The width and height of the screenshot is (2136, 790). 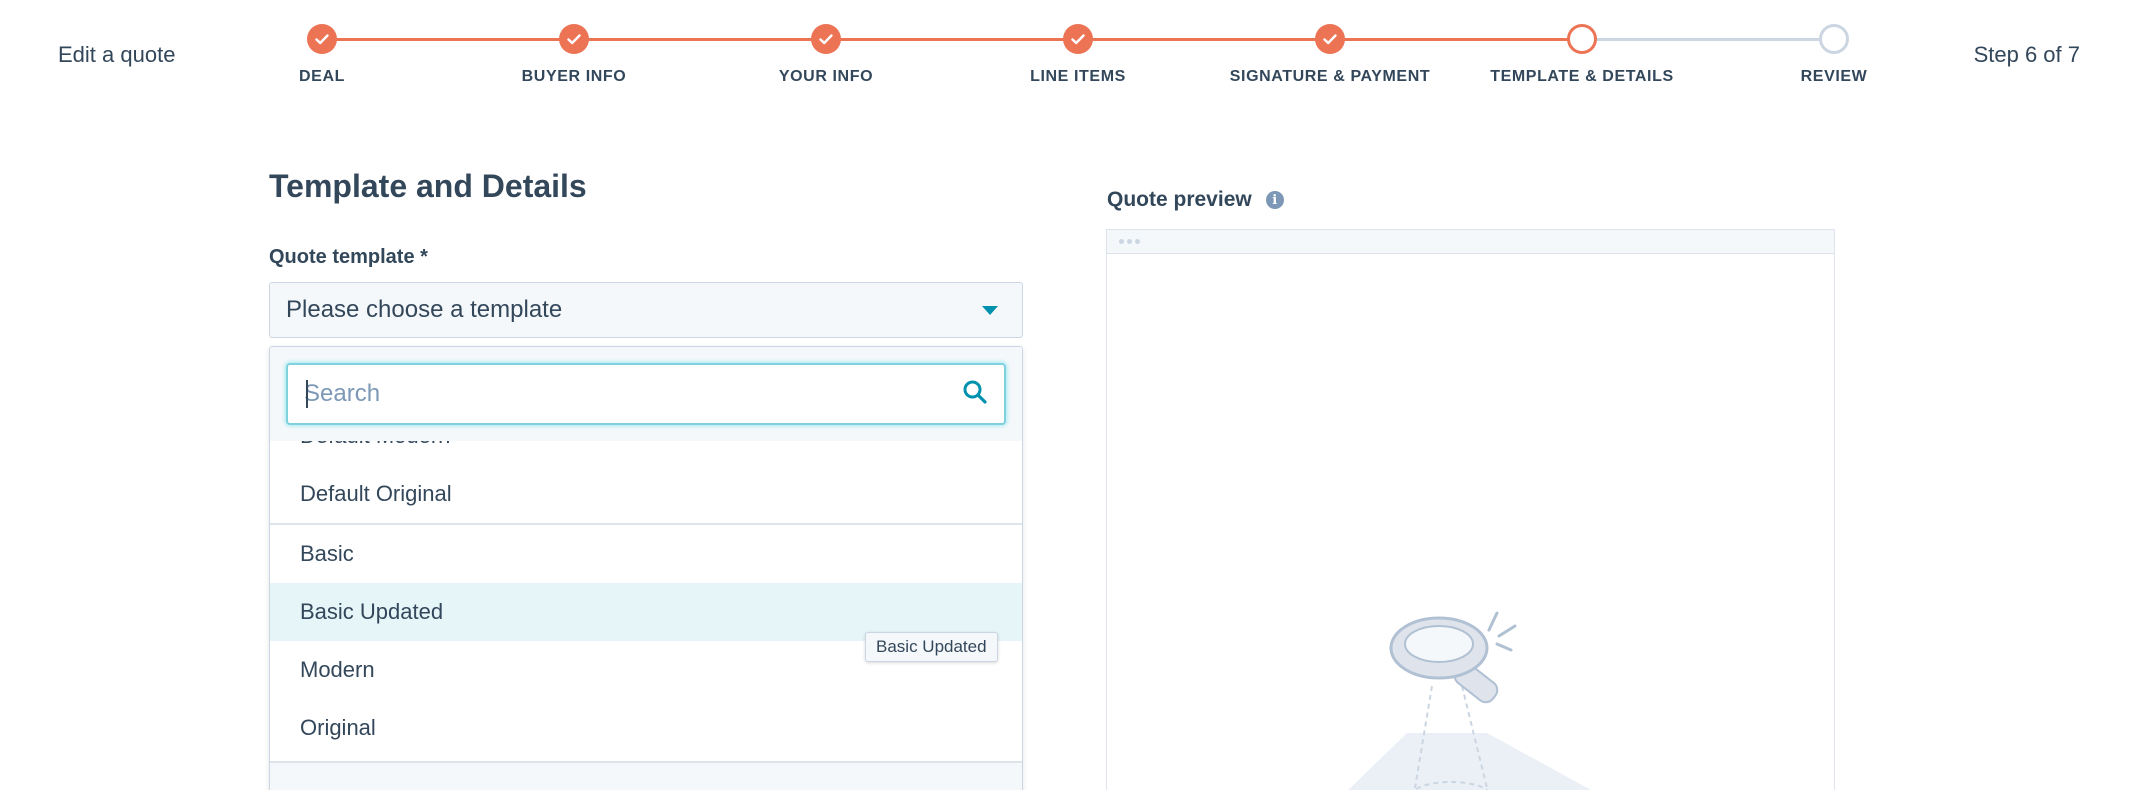 I want to click on page-title: Edit a quote, so click(x=117, y=54).